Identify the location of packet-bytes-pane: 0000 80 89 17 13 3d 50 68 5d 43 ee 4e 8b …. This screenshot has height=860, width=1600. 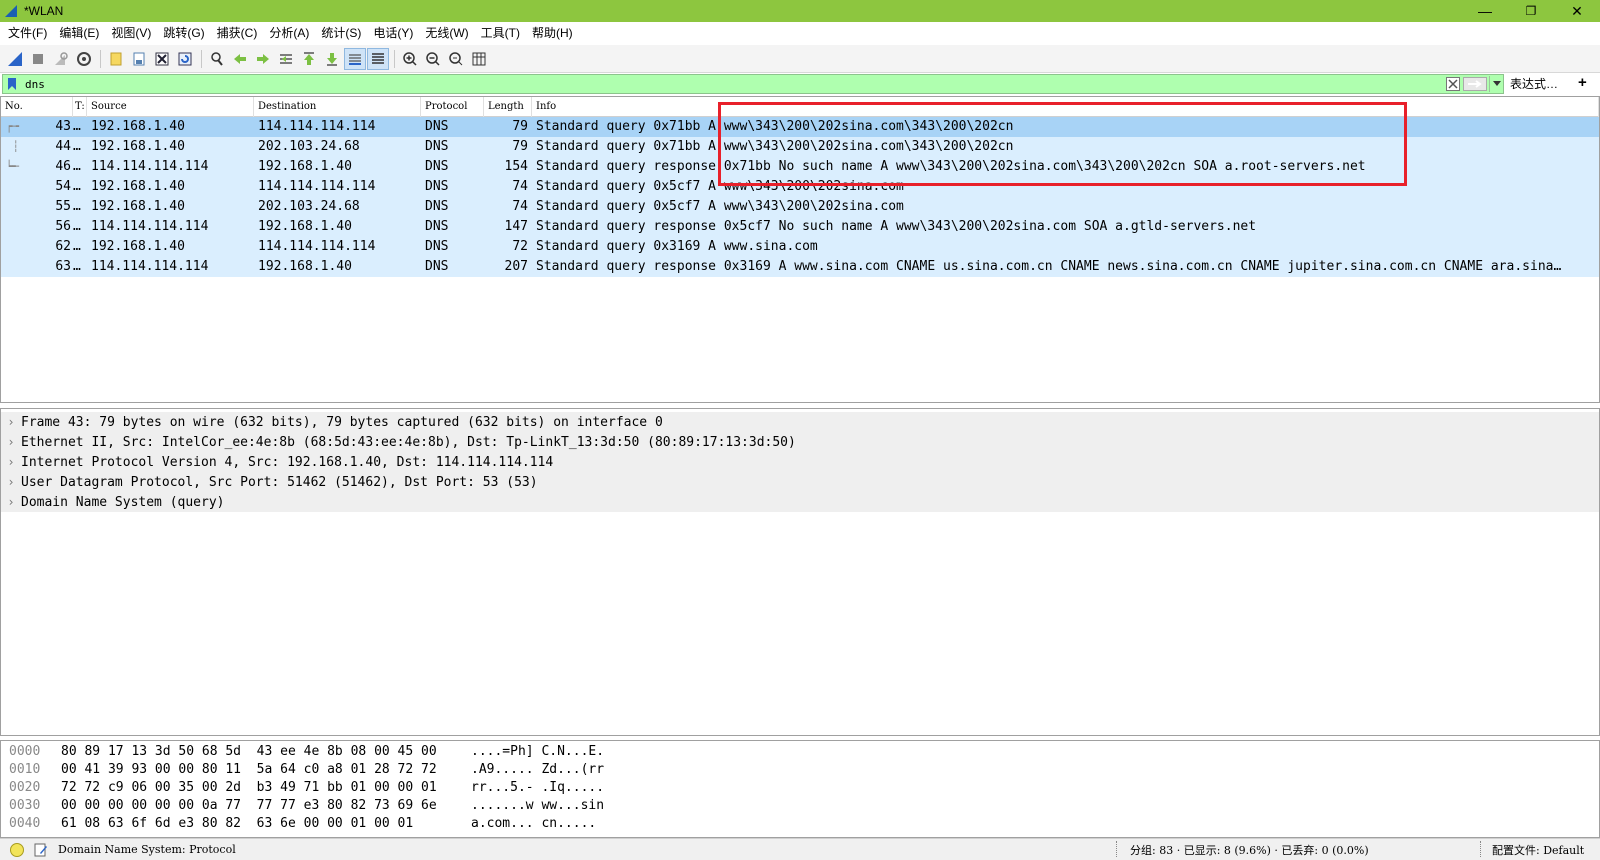
(800, 789).